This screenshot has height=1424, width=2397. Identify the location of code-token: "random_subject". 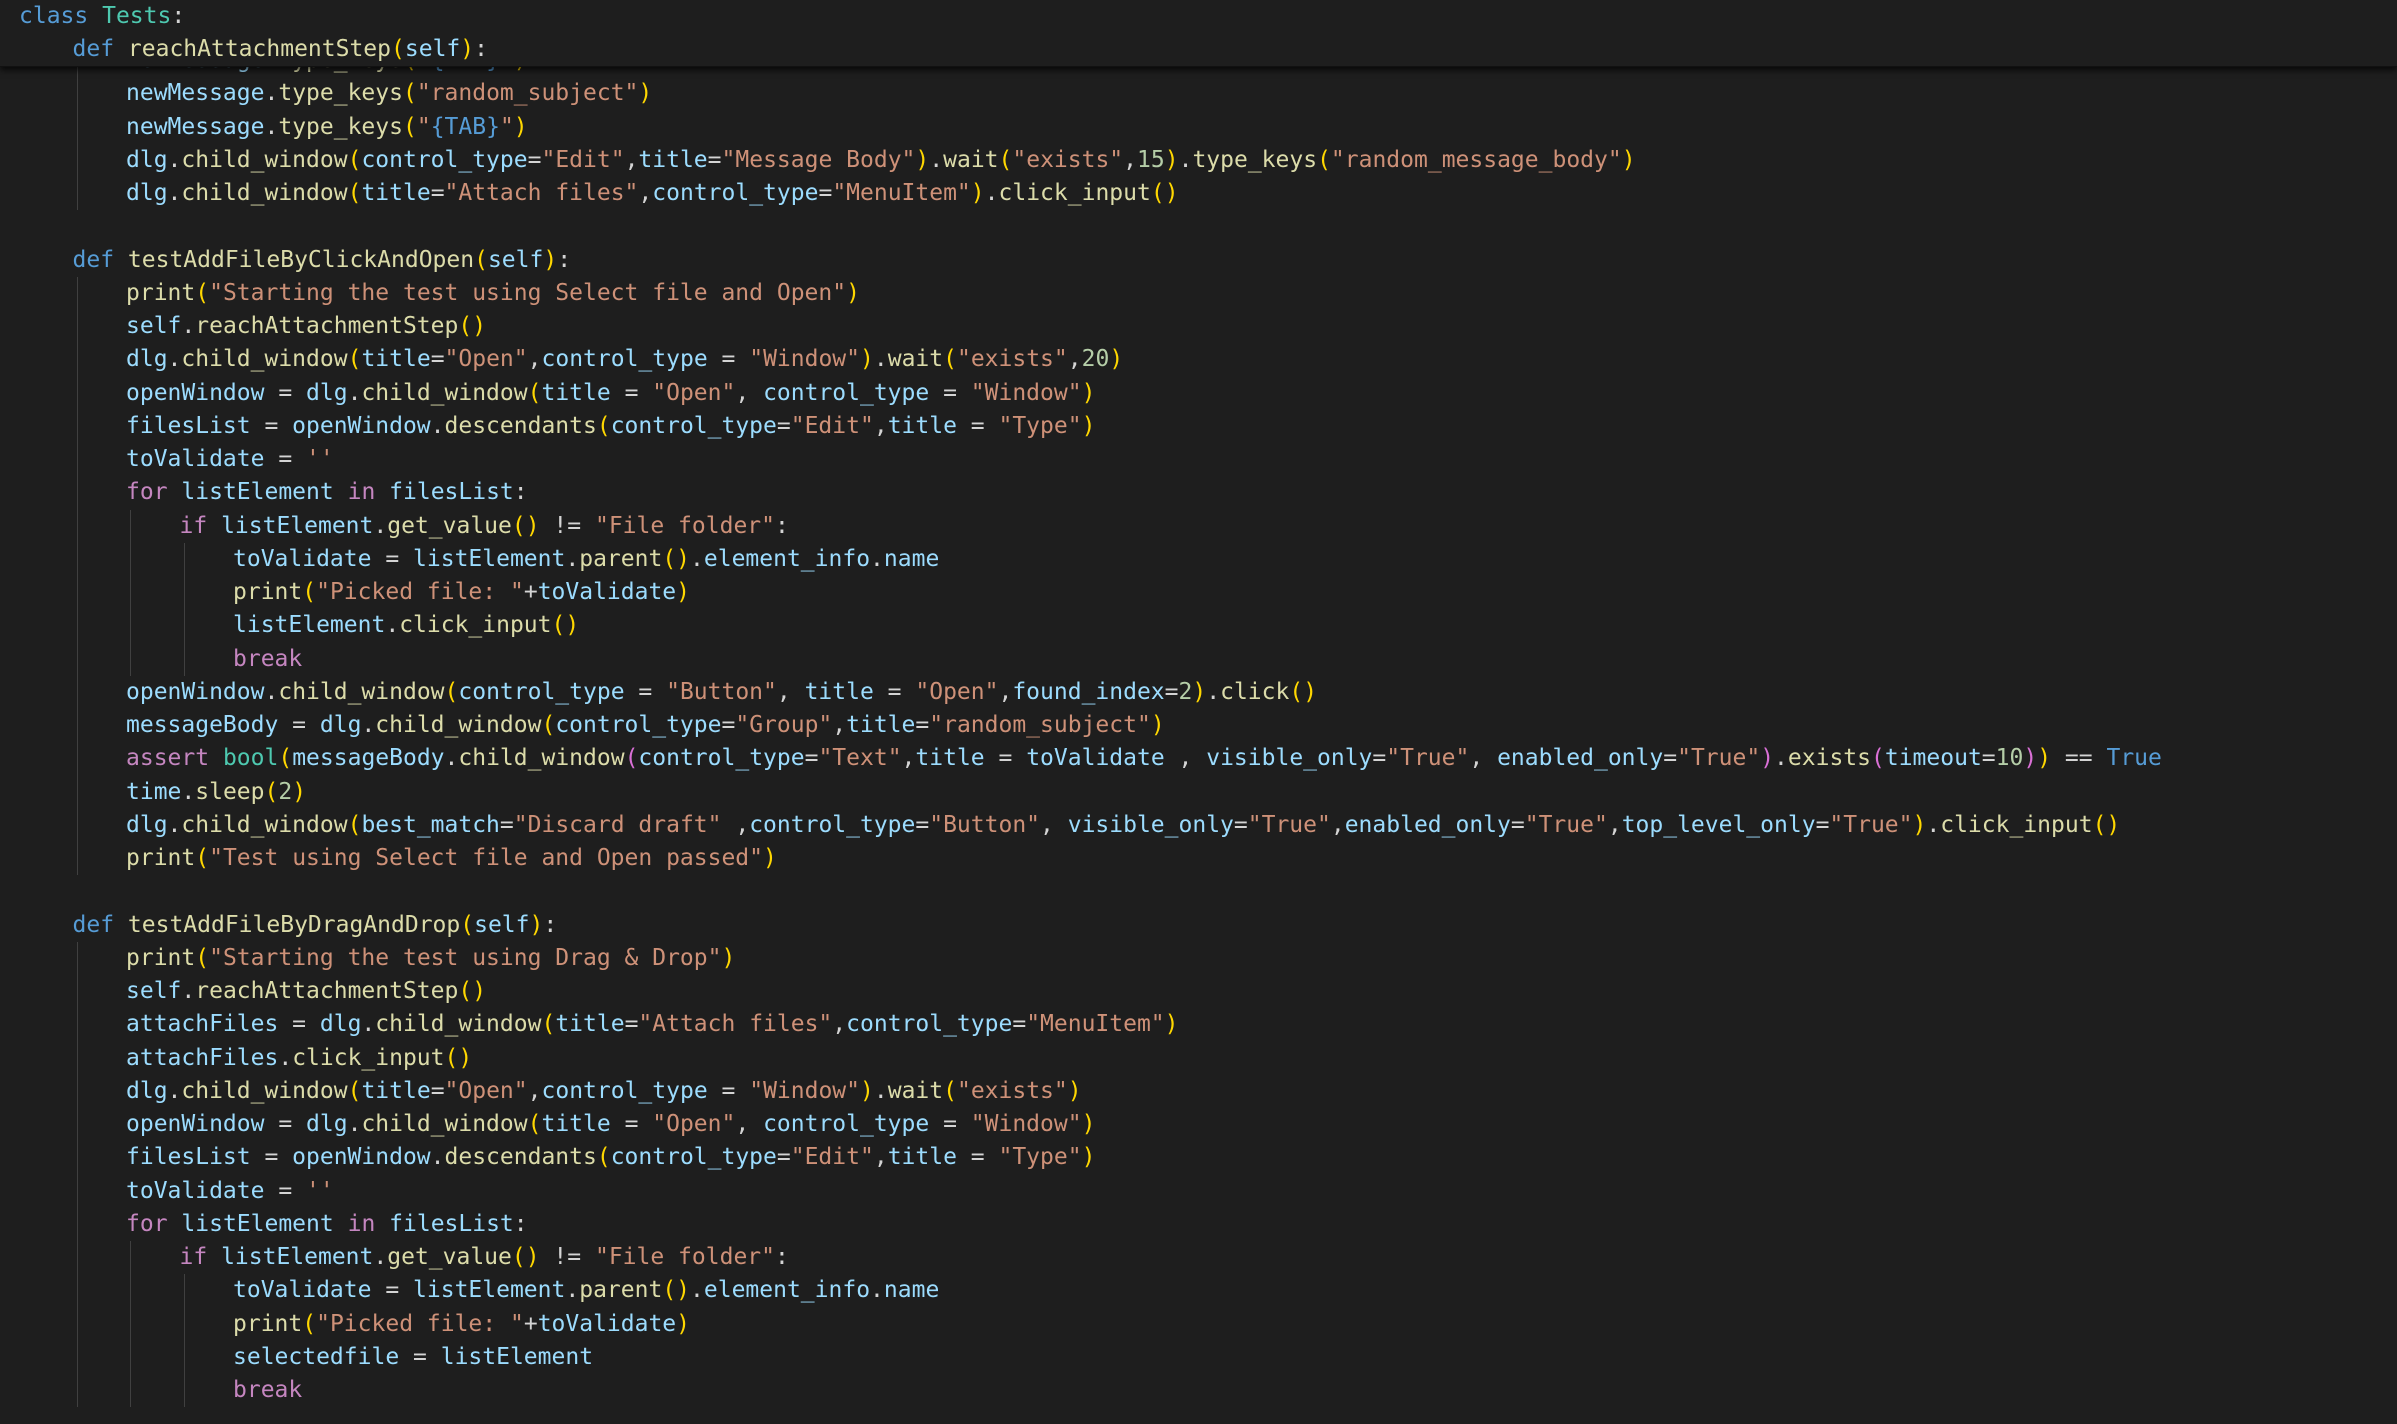
(1040, 725).